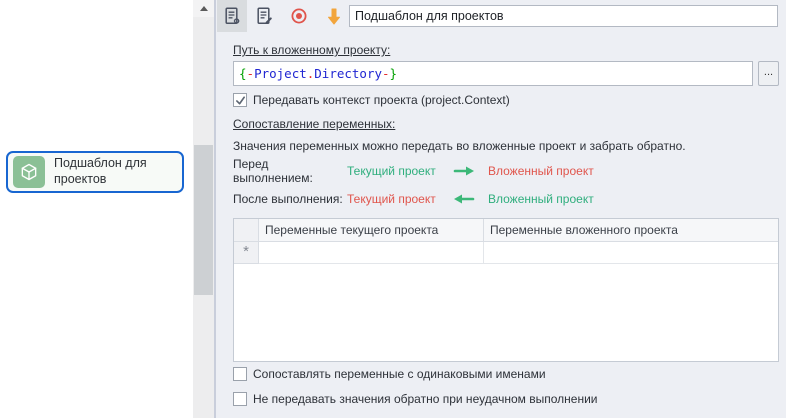  What do you see at coordinates (246, 230) in the screenshot?
I see `table-corner-cell` at bounding box center [246, 230].